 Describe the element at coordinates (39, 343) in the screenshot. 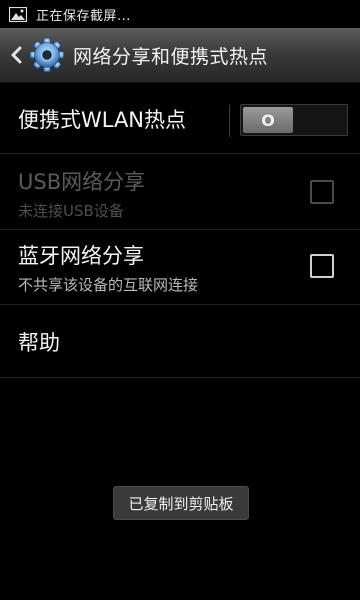

I see `help-label: 帮助` at that location.